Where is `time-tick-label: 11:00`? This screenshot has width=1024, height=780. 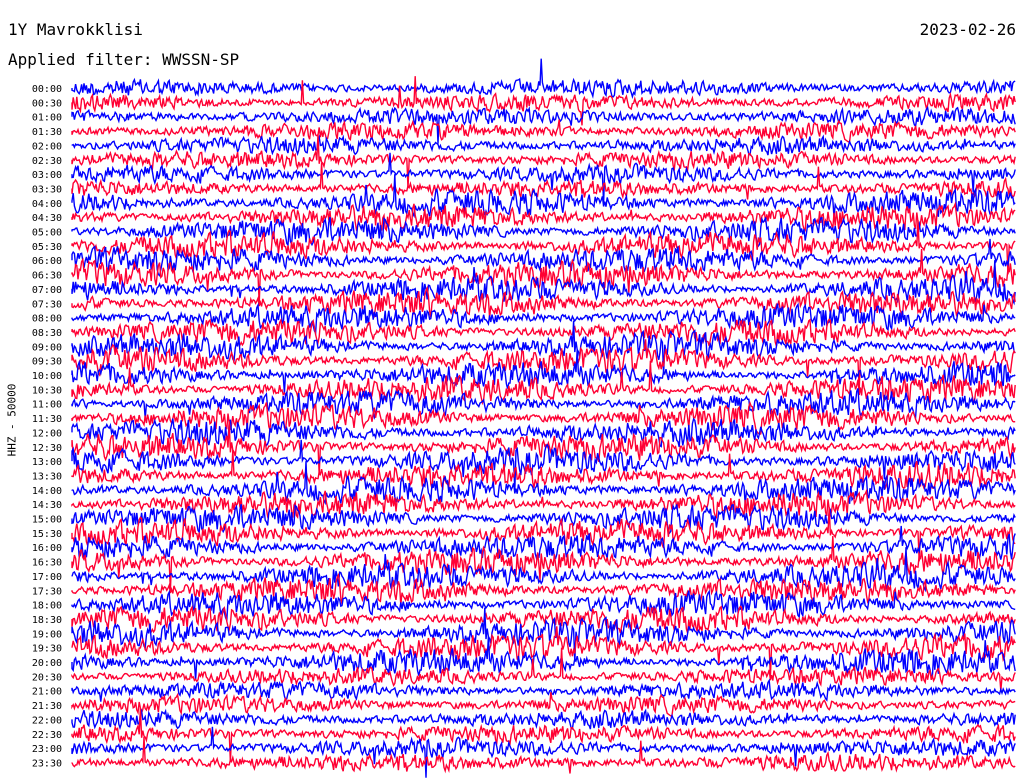
time-tick-label: 11:00 is located at coordinates (47, 405).